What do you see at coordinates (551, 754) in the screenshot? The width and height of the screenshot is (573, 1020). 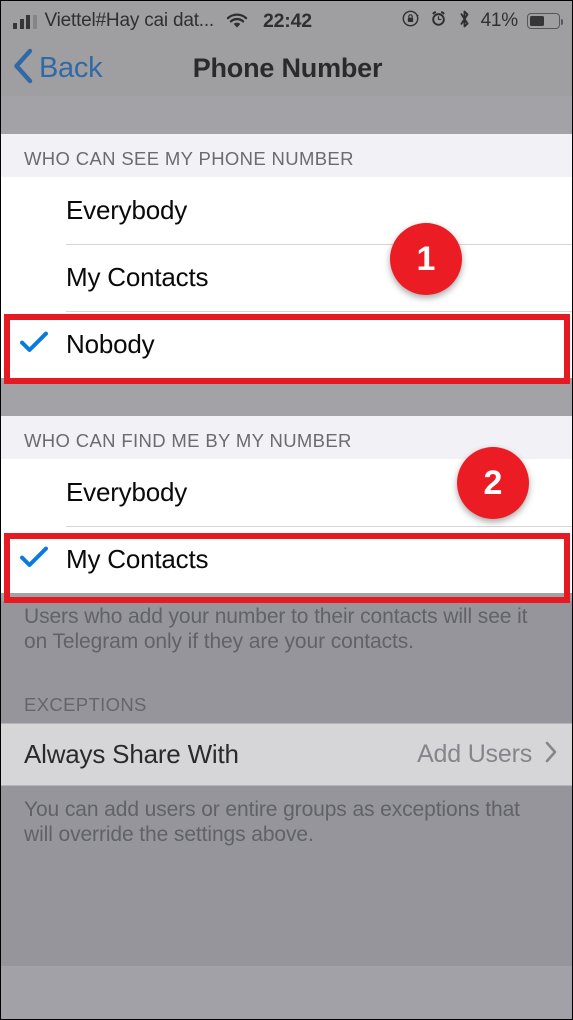 I see `chevron-right-icon` at bounding box center [551, 754].